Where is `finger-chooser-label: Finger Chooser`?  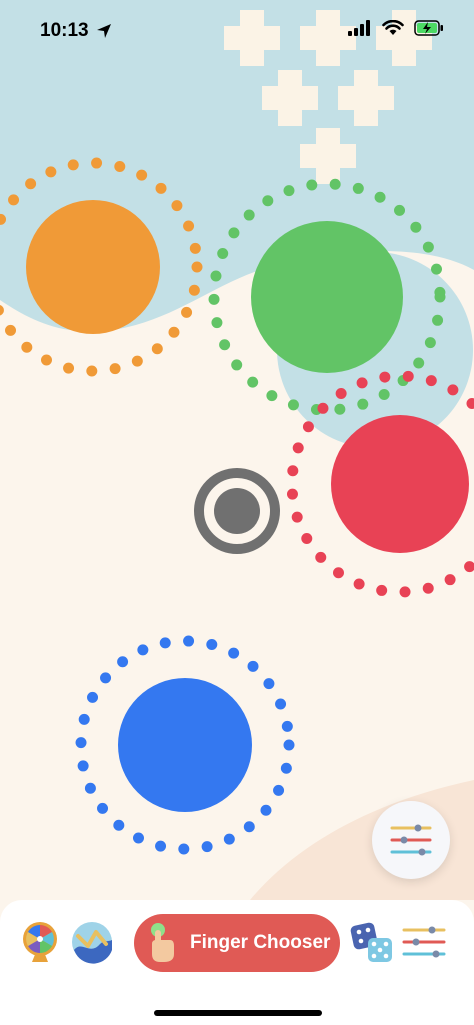 finger-chooser-label: Finger Chooser is located at coordinates (260, 942).